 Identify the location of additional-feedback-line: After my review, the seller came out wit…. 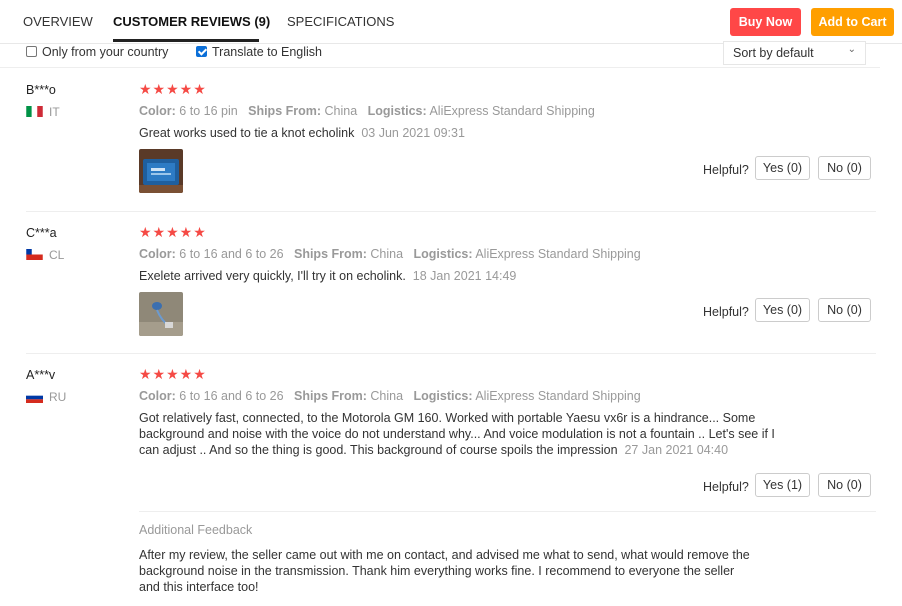
(444, 555).